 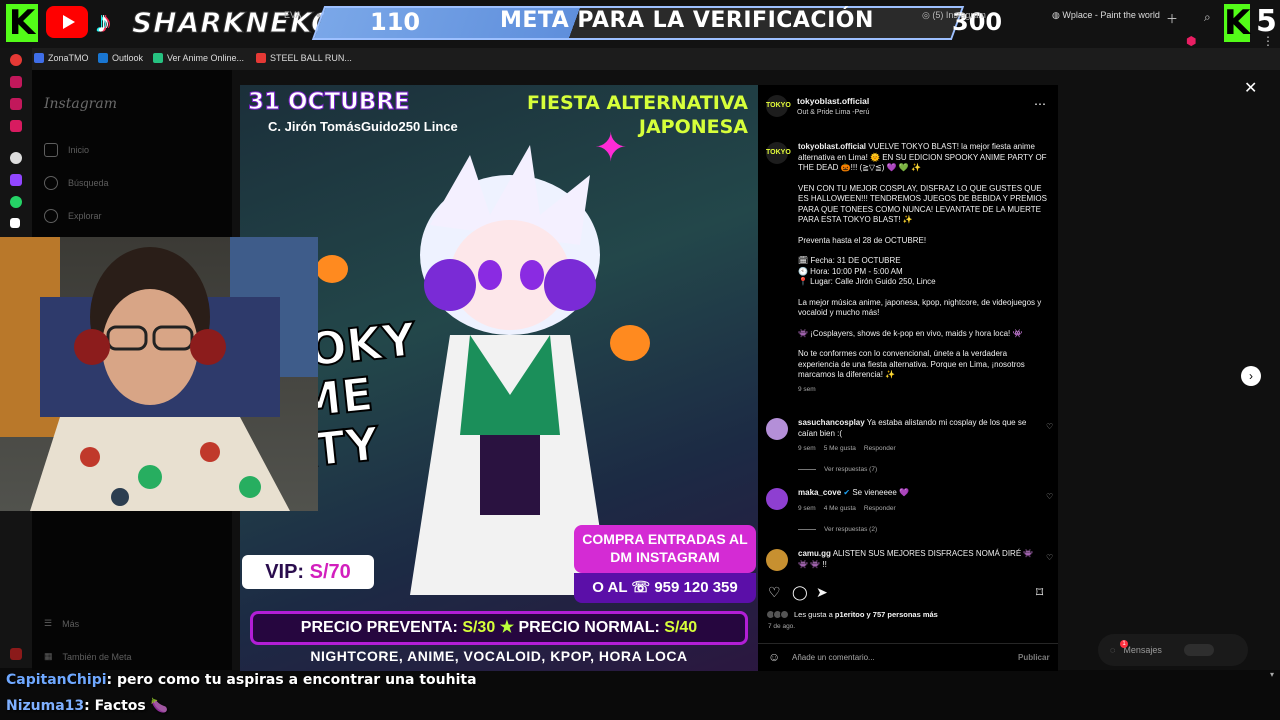 I want to click on phone-banner: O AL ☏ 959 120 359, so click(x=665, y=588).